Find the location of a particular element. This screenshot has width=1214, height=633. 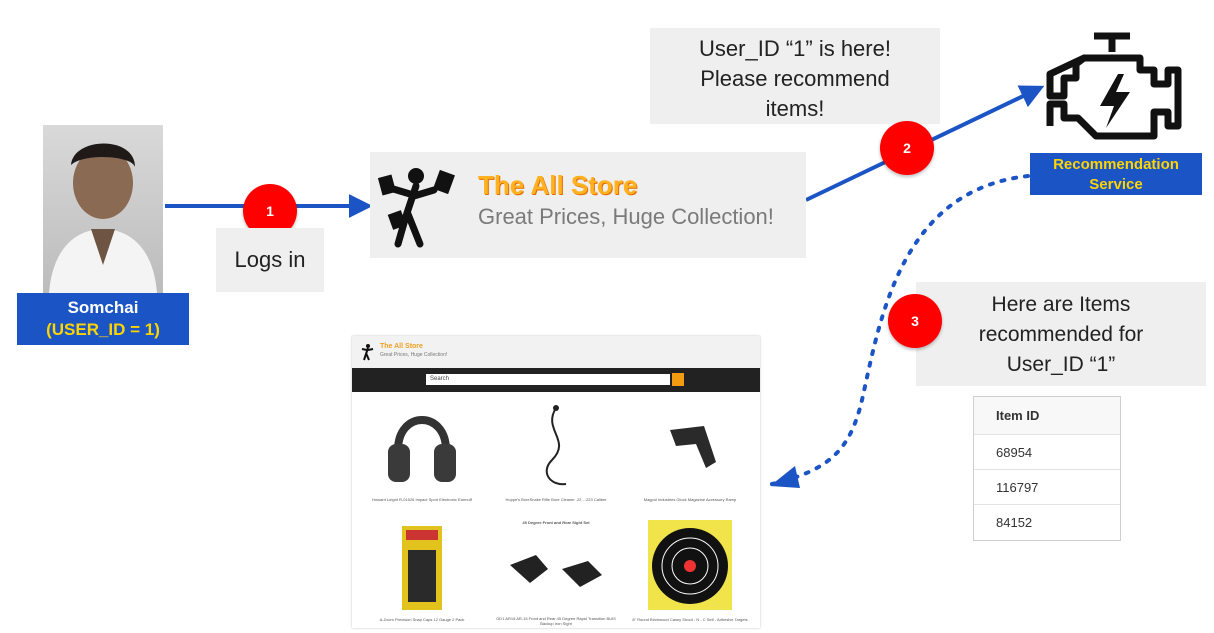

screenshot-tagline: Great Prices, Huge Collection! is located at coordinates (414, 355).